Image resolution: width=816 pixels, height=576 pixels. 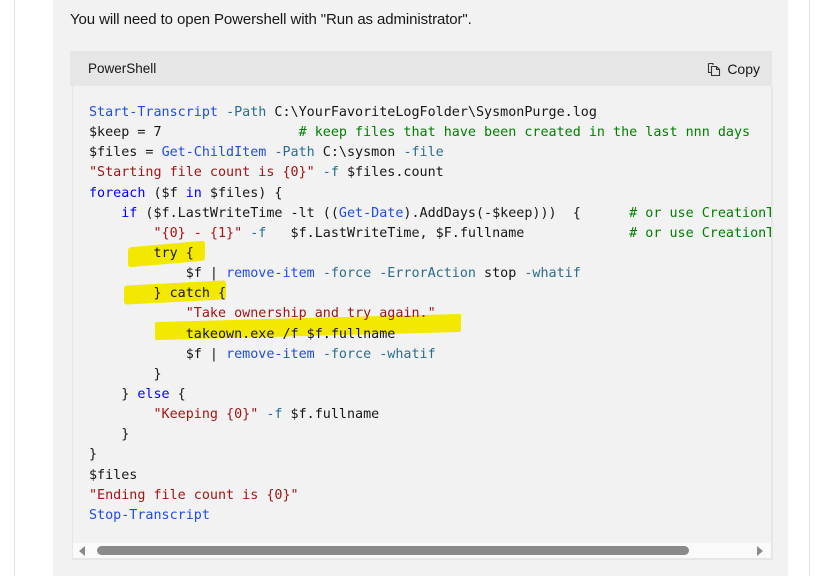 What do you see at coordinates (714, 69) in the screenshot?
I see `copy-icon` at bounding box center [714, 69].